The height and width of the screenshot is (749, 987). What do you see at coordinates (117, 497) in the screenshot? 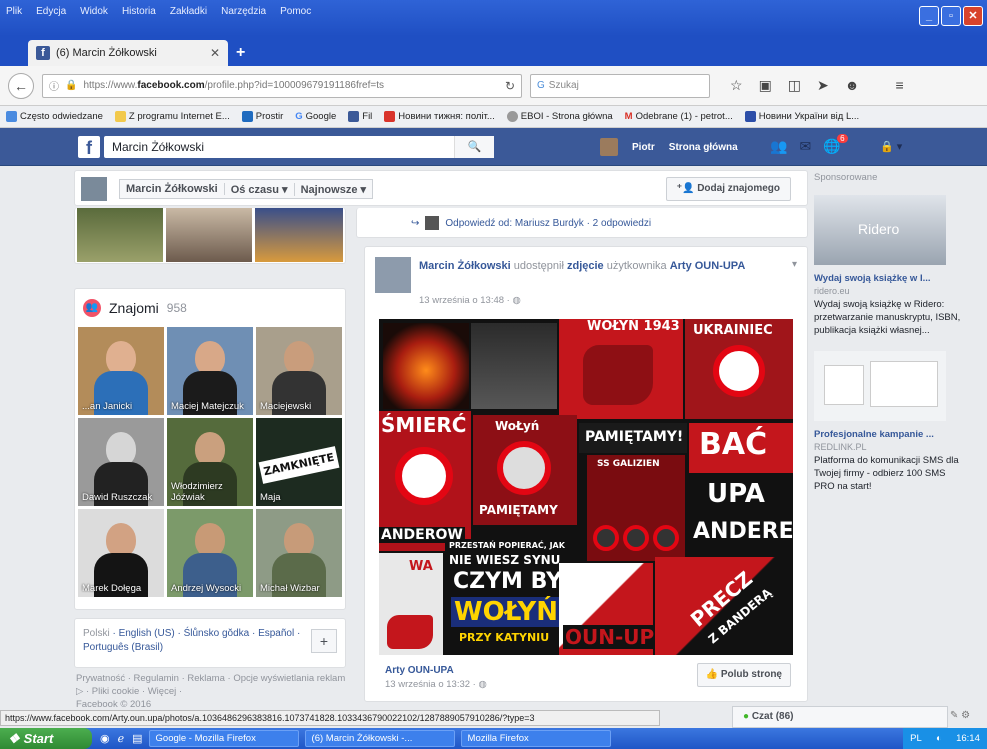
I see `friend-name: Dawid Ruszczak` at bounding box center [117, 497].